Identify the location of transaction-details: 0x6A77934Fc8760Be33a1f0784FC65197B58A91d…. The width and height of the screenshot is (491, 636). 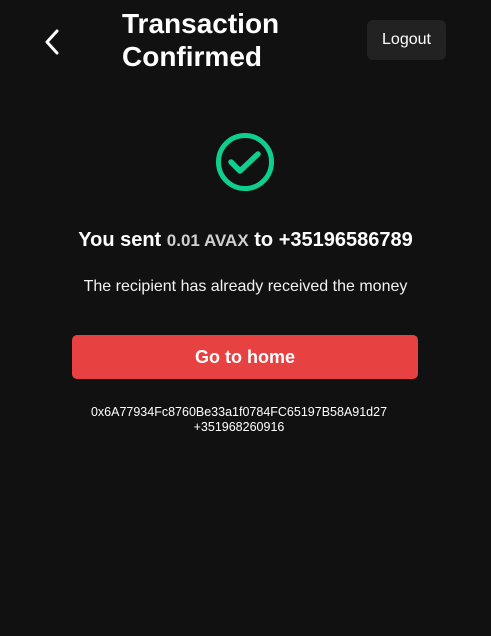
(239, 419).